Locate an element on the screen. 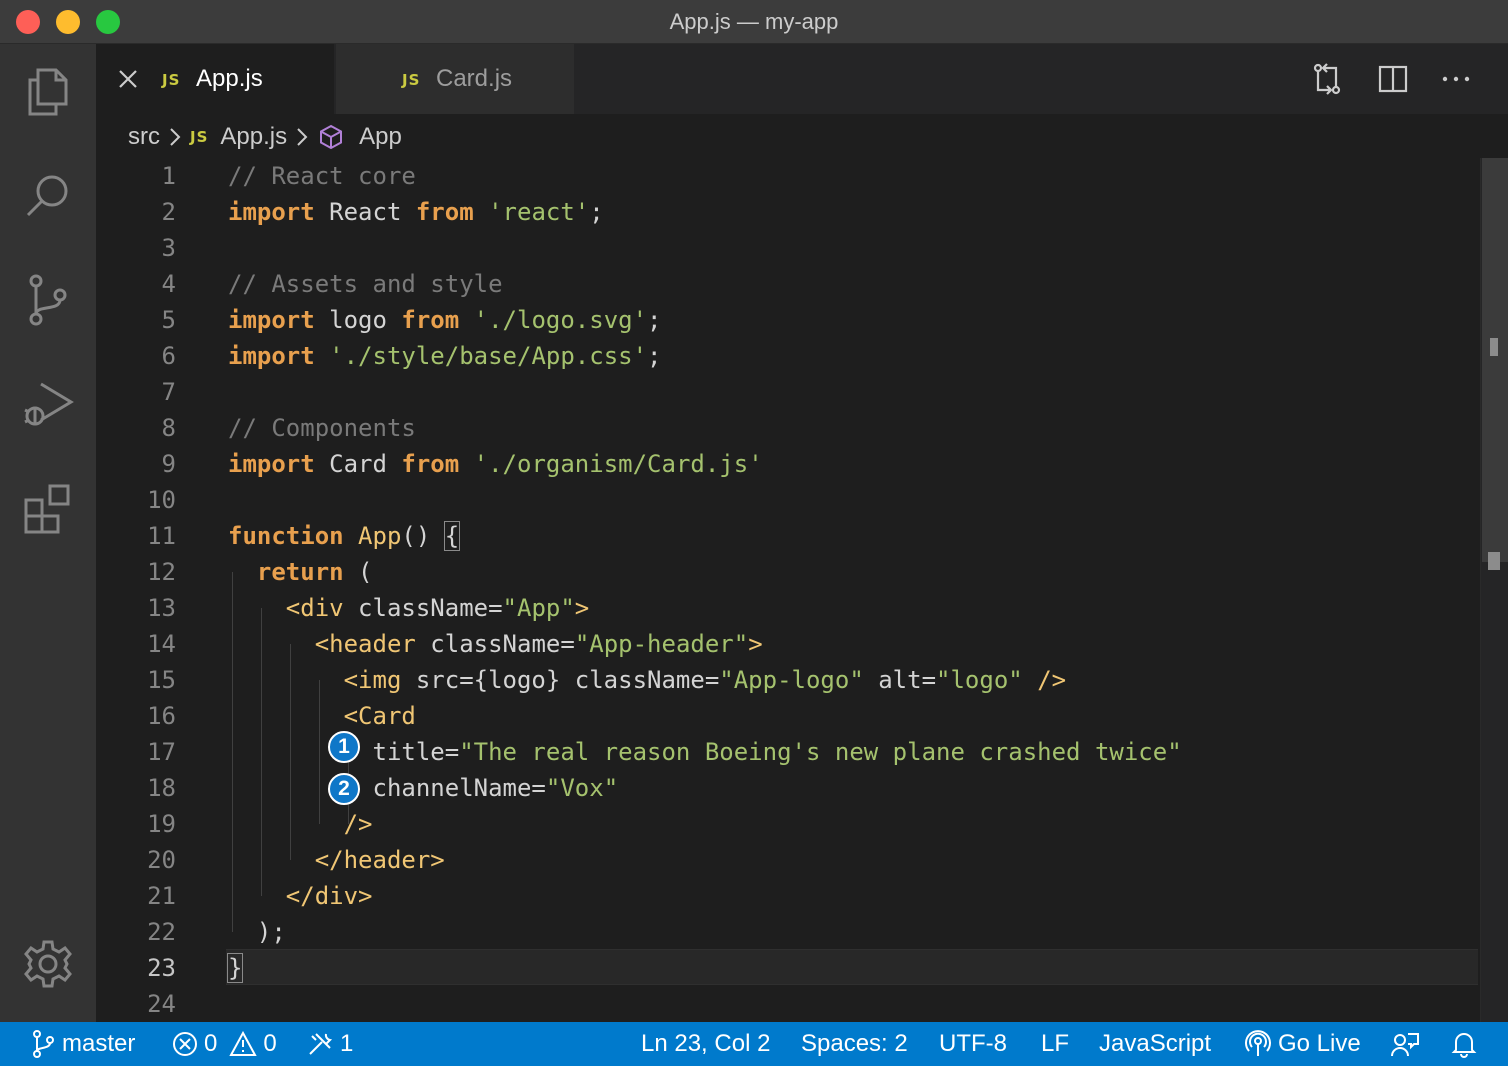 This screenshot has height=1066, width=1508. annotation-marker: 2 is located at coordinates (344, 789).